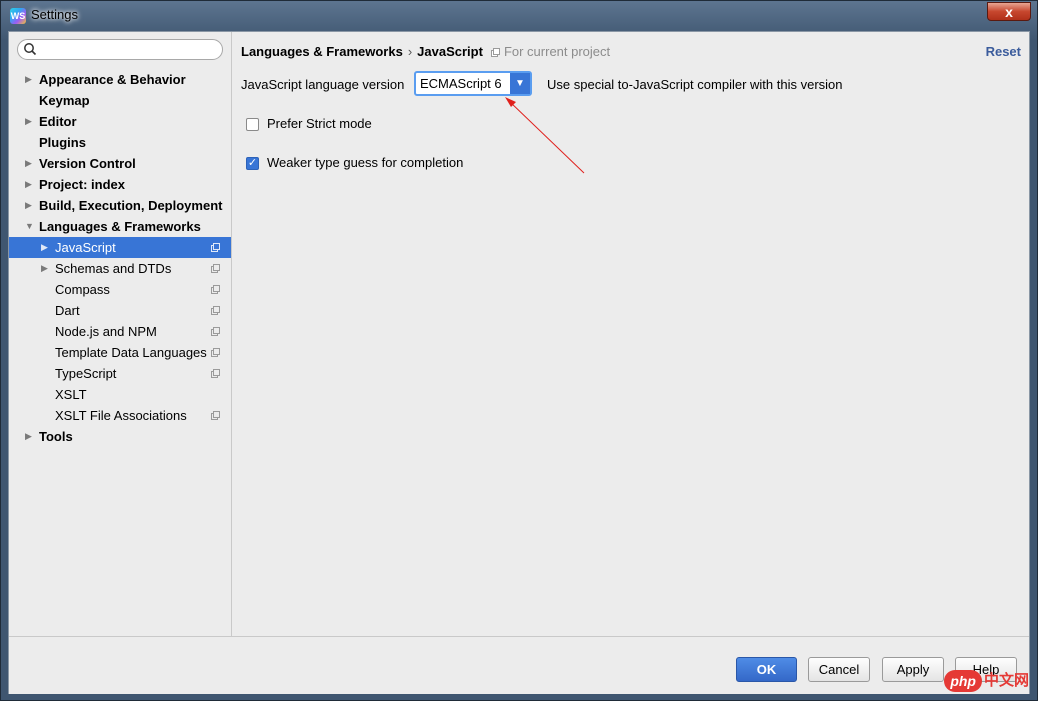  I want to click on watermark-php: php, so click(963, 681).